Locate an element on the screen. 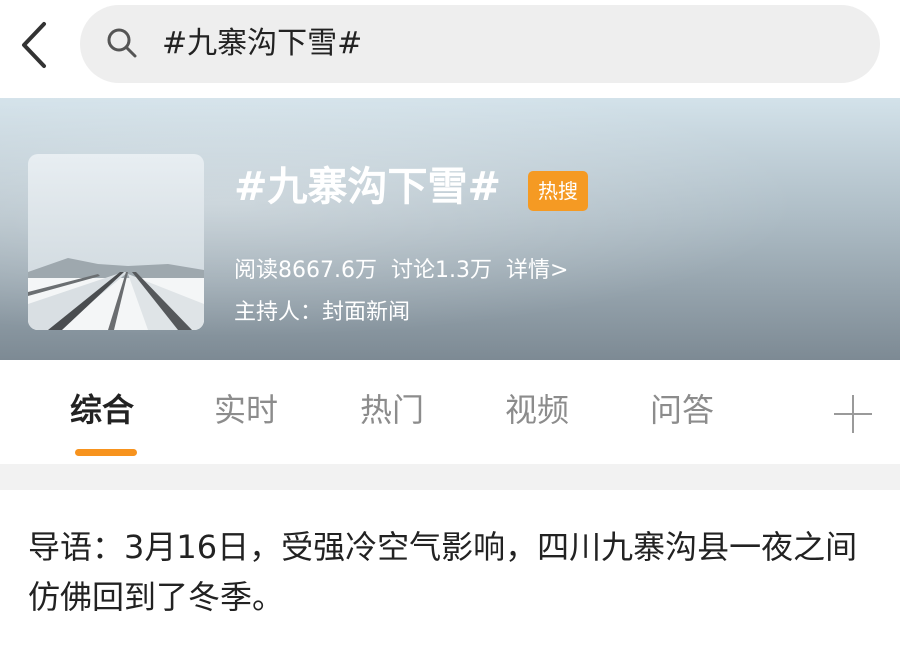  tab-realtime: 实时 is located at coordinates (246, 410).